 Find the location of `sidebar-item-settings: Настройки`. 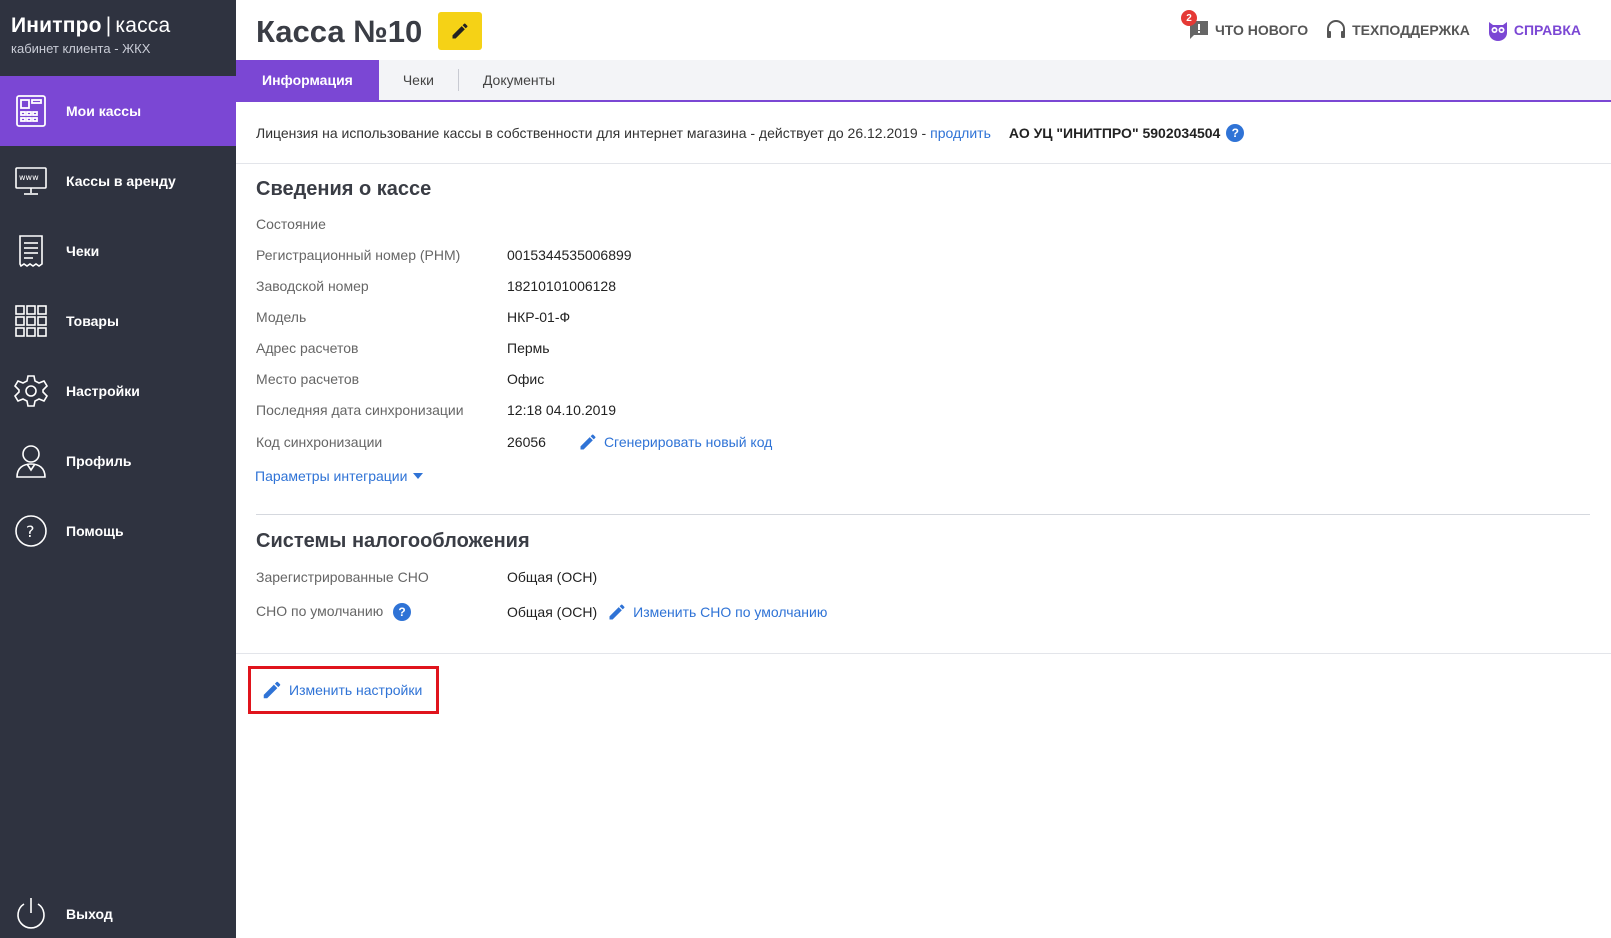

sidebar-item-settings: Настройки is located at coordinates (118, 391).